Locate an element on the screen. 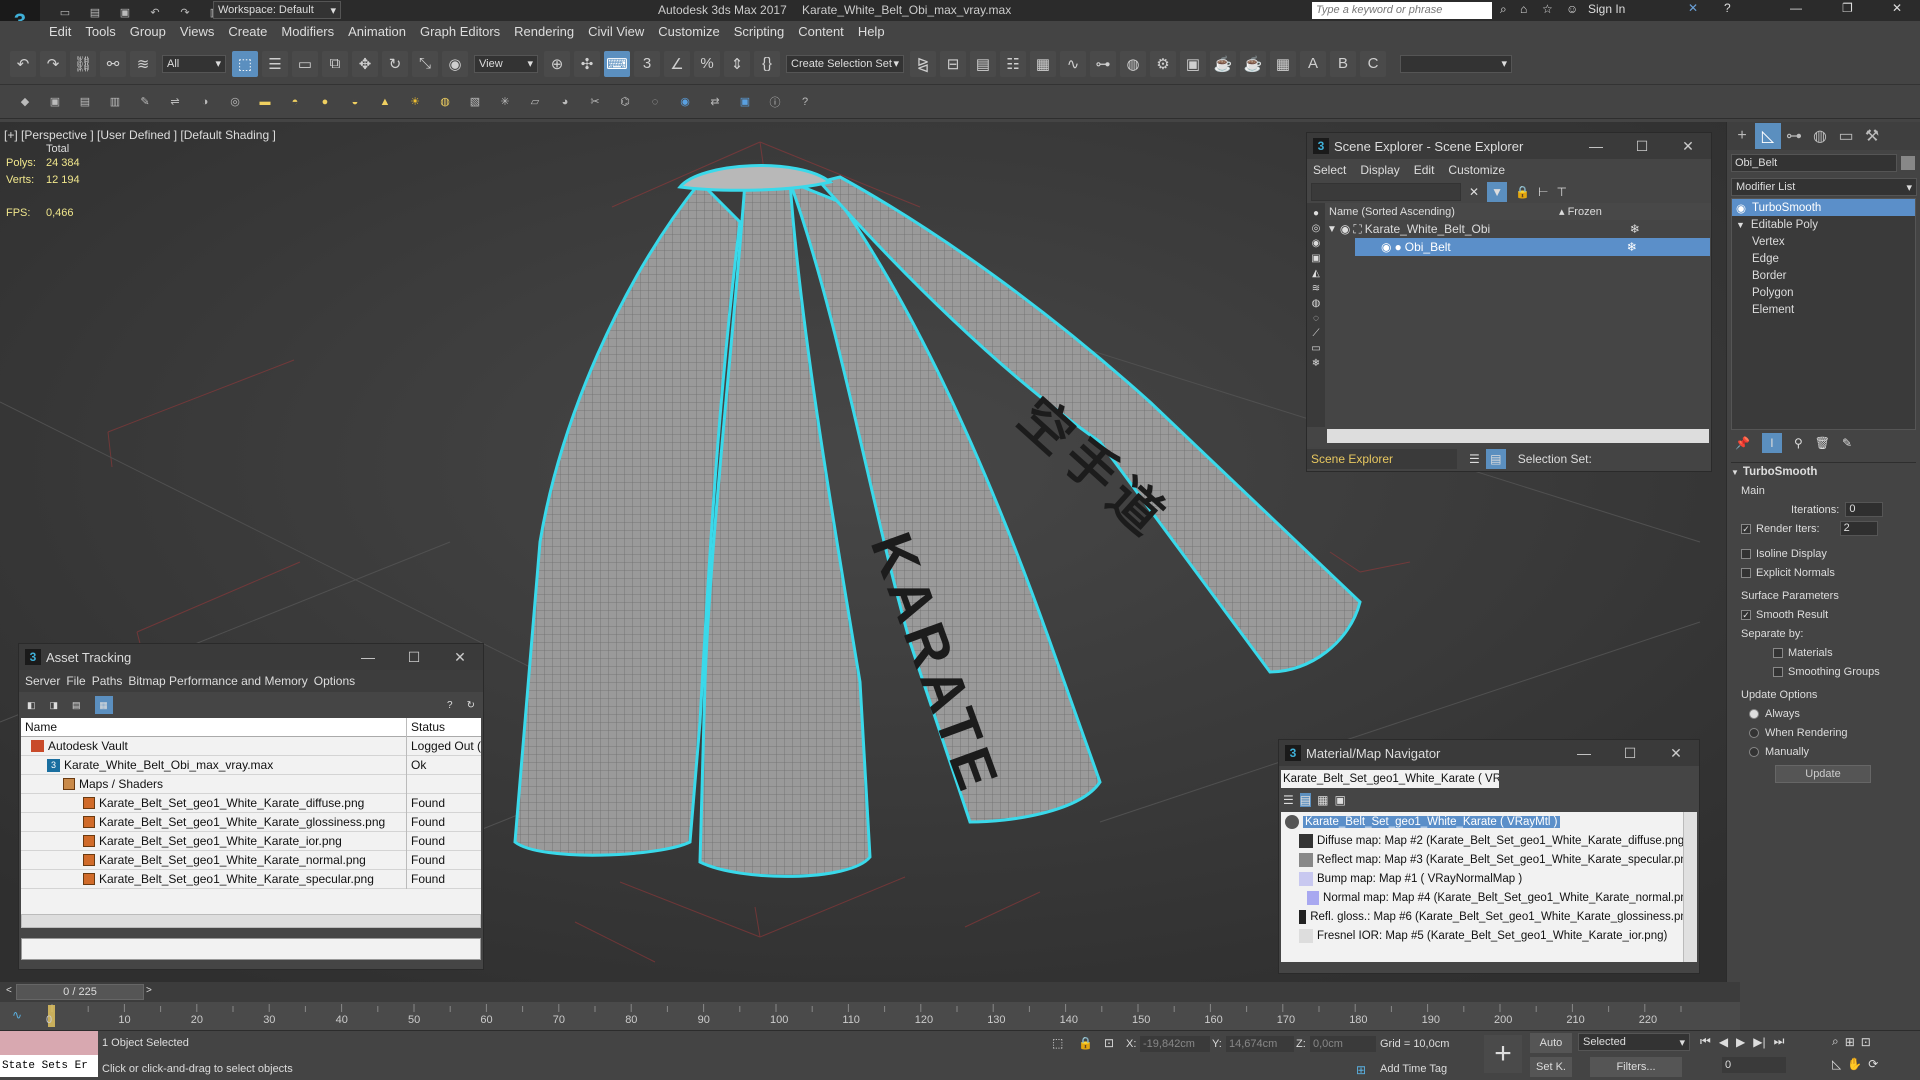  current-frame-spinner: 0 is located at coordinates (1754, 1065).